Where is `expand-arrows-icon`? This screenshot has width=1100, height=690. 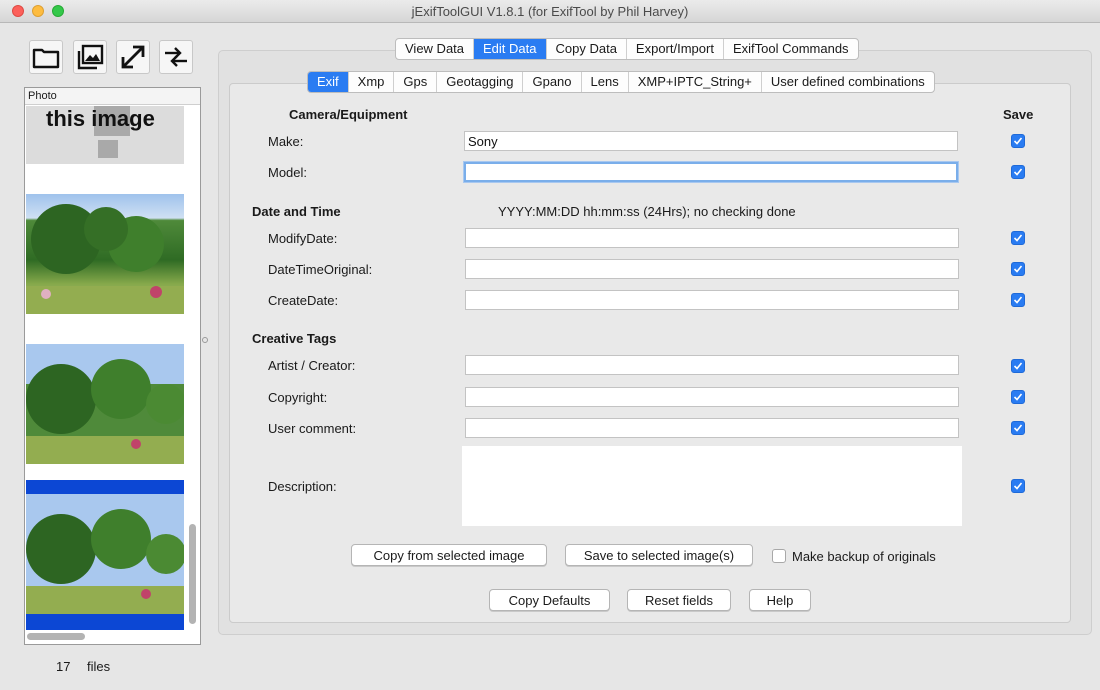 expand-arrows-icon is located at coordinates (133, 57).